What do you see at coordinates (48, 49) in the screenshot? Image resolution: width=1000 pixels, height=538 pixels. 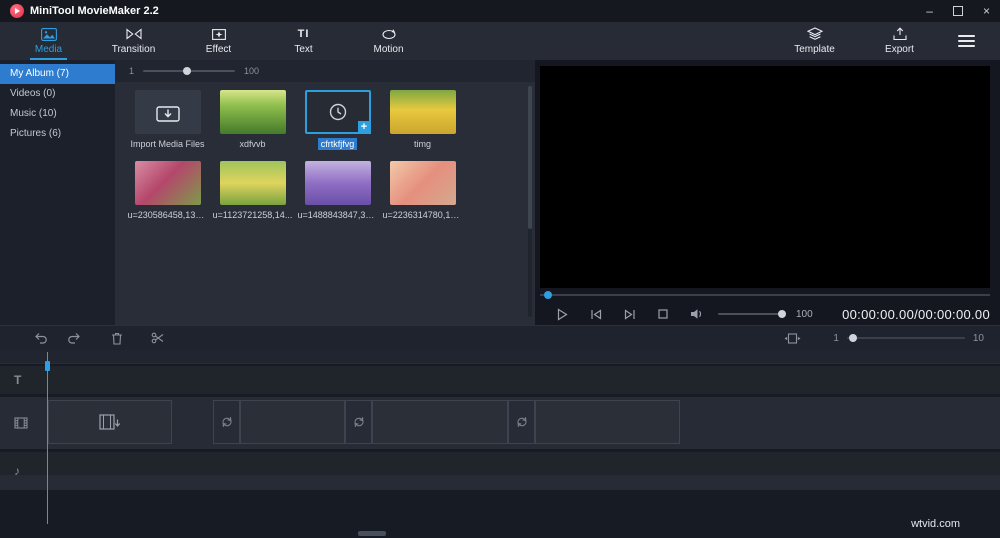 I see `tab-media-label: Media` at bounding box center [48, 49].